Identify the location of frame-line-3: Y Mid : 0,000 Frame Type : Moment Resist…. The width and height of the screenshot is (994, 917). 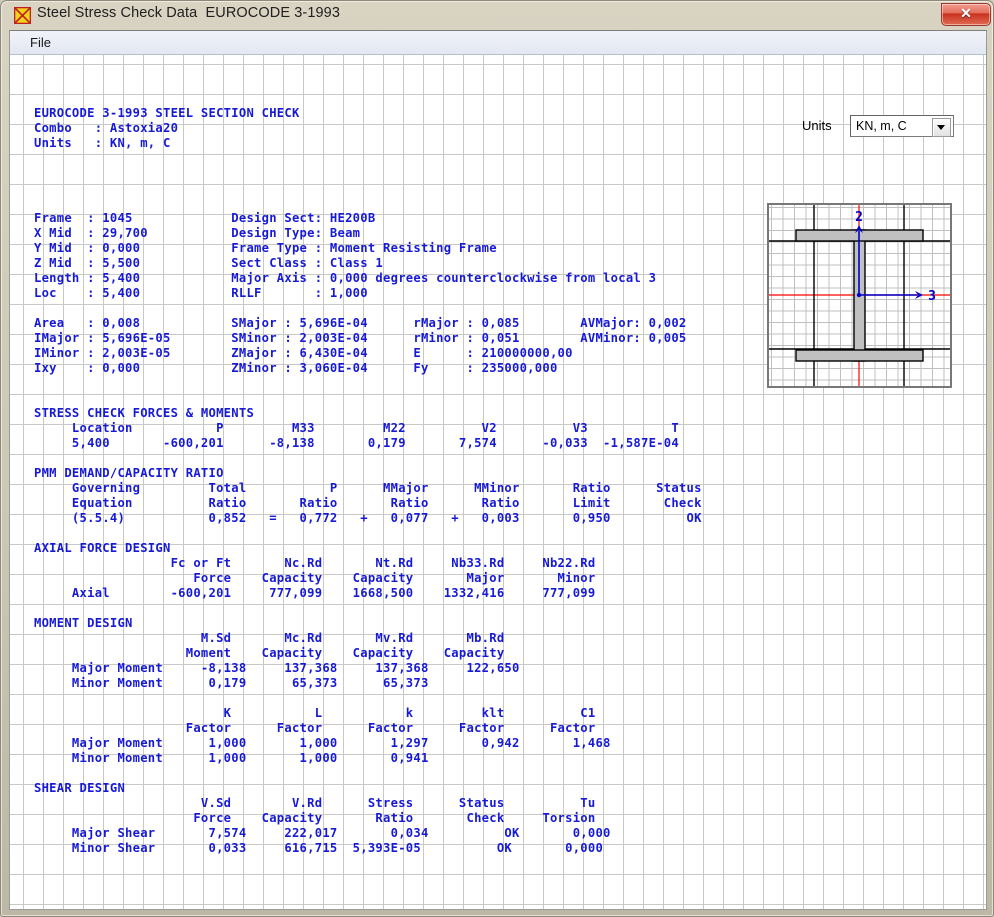
(265, 248).